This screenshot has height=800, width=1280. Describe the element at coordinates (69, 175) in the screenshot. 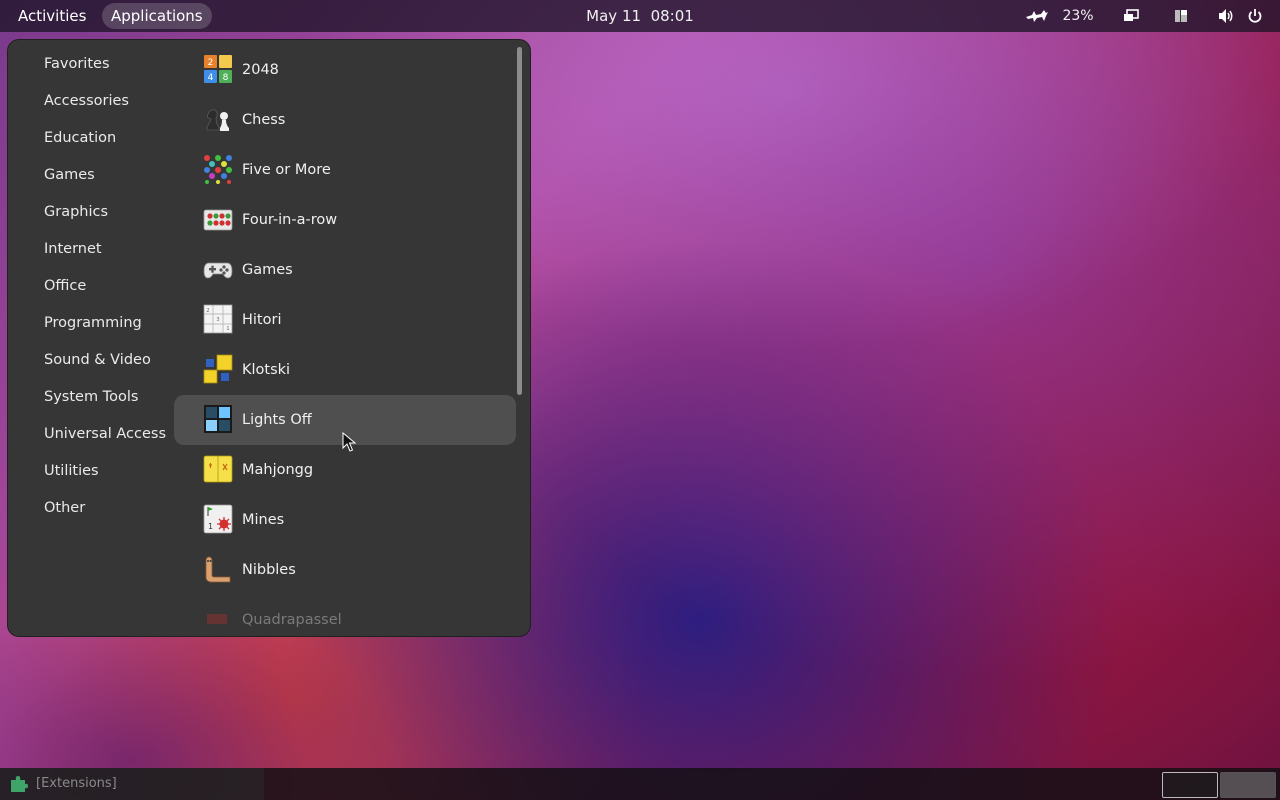

I see `category-games: Games` at that location.